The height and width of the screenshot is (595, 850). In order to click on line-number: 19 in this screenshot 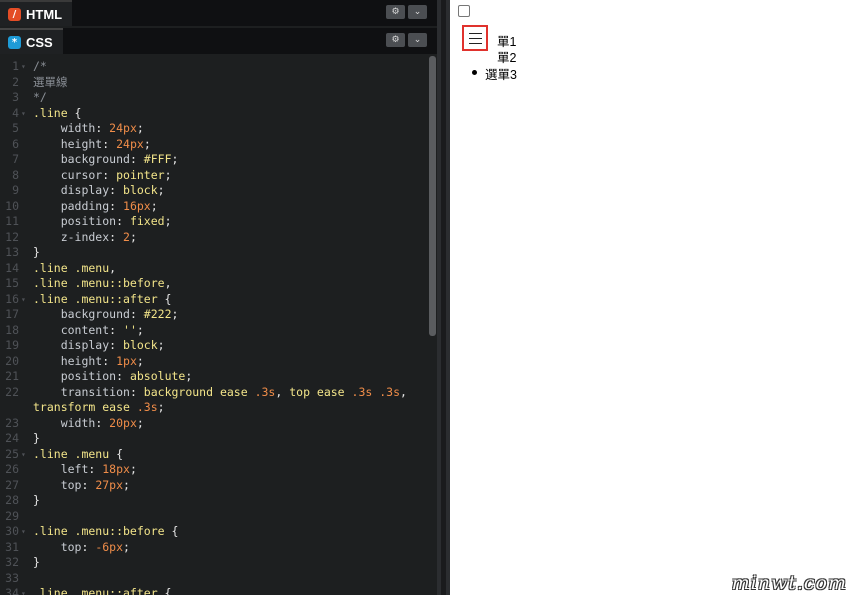, I will do `click(12, 345)`.